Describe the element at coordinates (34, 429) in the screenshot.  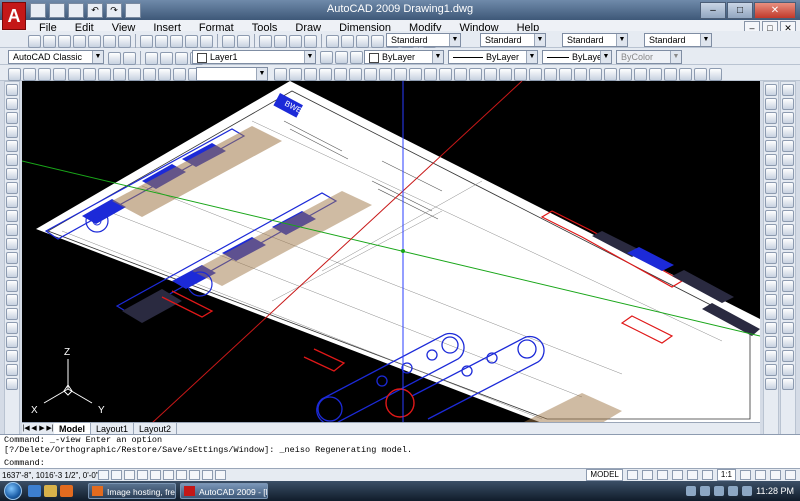
I see `tab-prev-icon: ◀` at that location.